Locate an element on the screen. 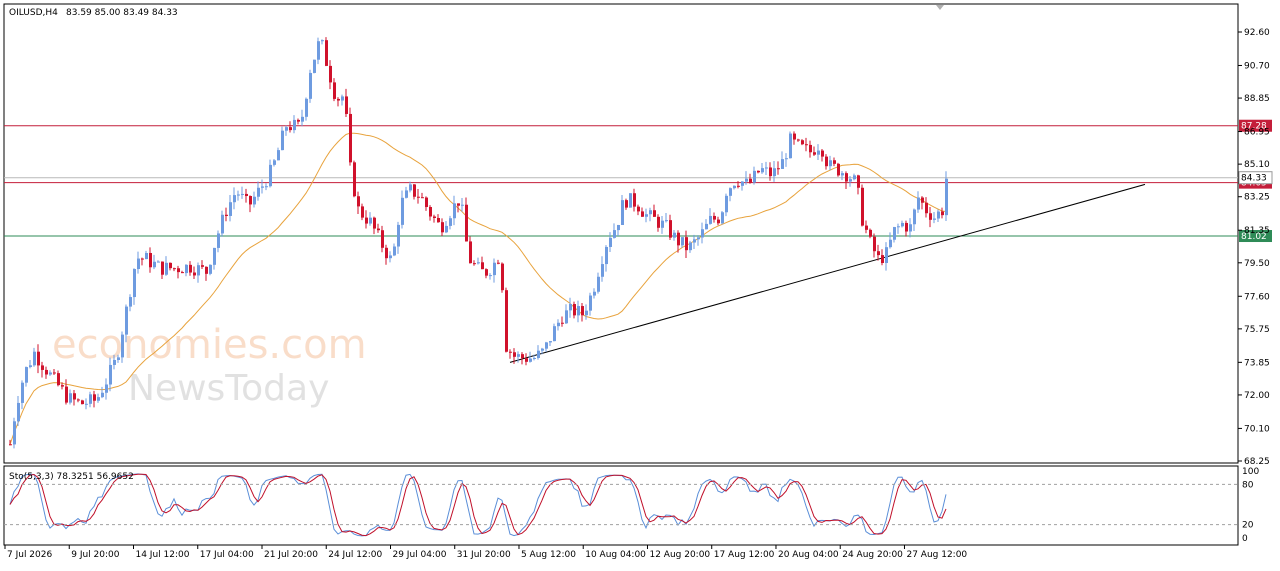 This screenshot has width=1280, height=571. price-tick-label: 77.60 is located at coordinates (1257, 297).